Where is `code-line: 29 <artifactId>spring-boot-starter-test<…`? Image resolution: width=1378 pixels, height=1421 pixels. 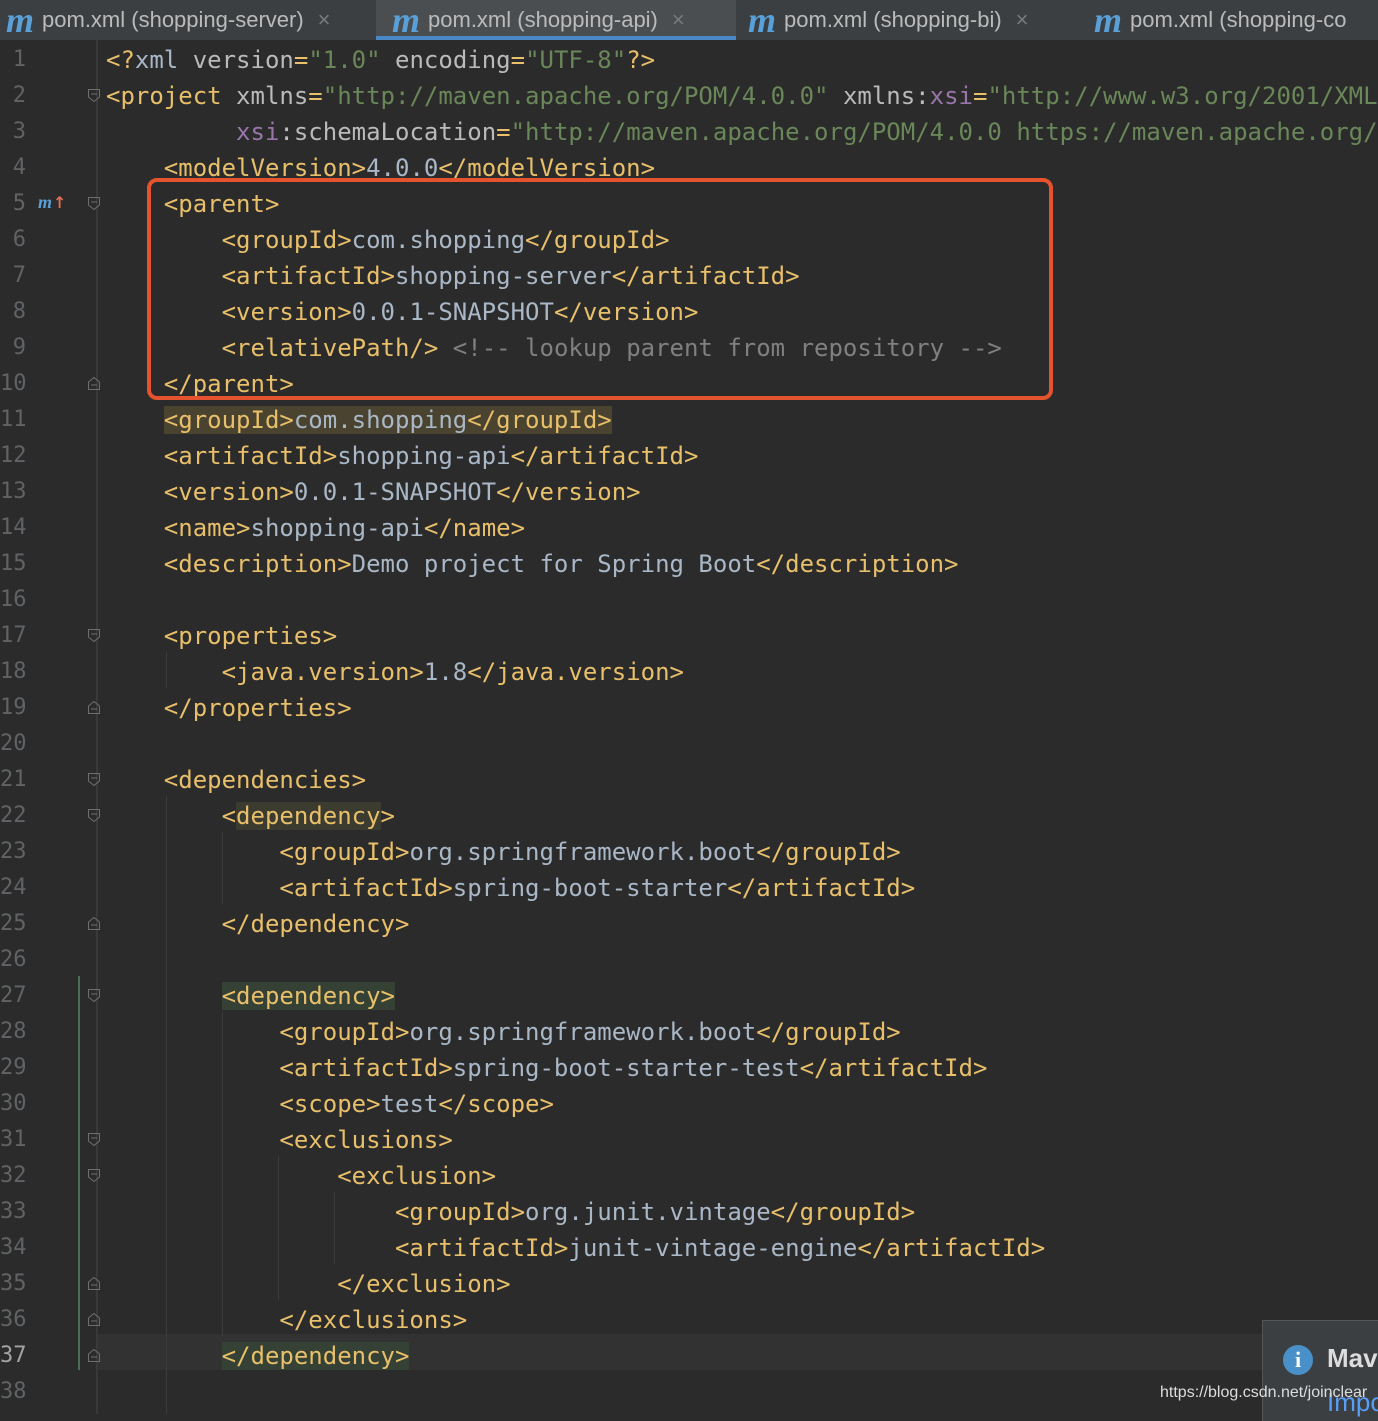
code-line: 29 <artifactId>spring-boot-starter-test<… is located at coordinates (689, 1068).